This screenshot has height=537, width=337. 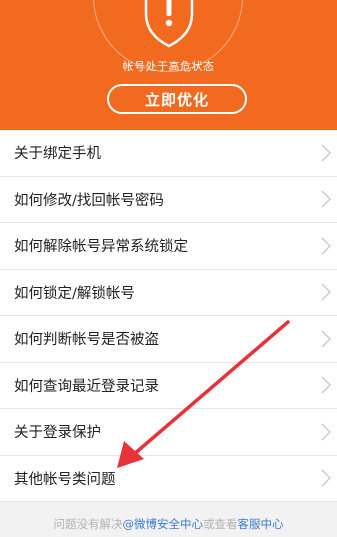 What do you see at coordinates (101, 247) in the screenshot?
I see `list-item-label: 如何解除帐号异常系统锁定` at bounding box center [101, 247].